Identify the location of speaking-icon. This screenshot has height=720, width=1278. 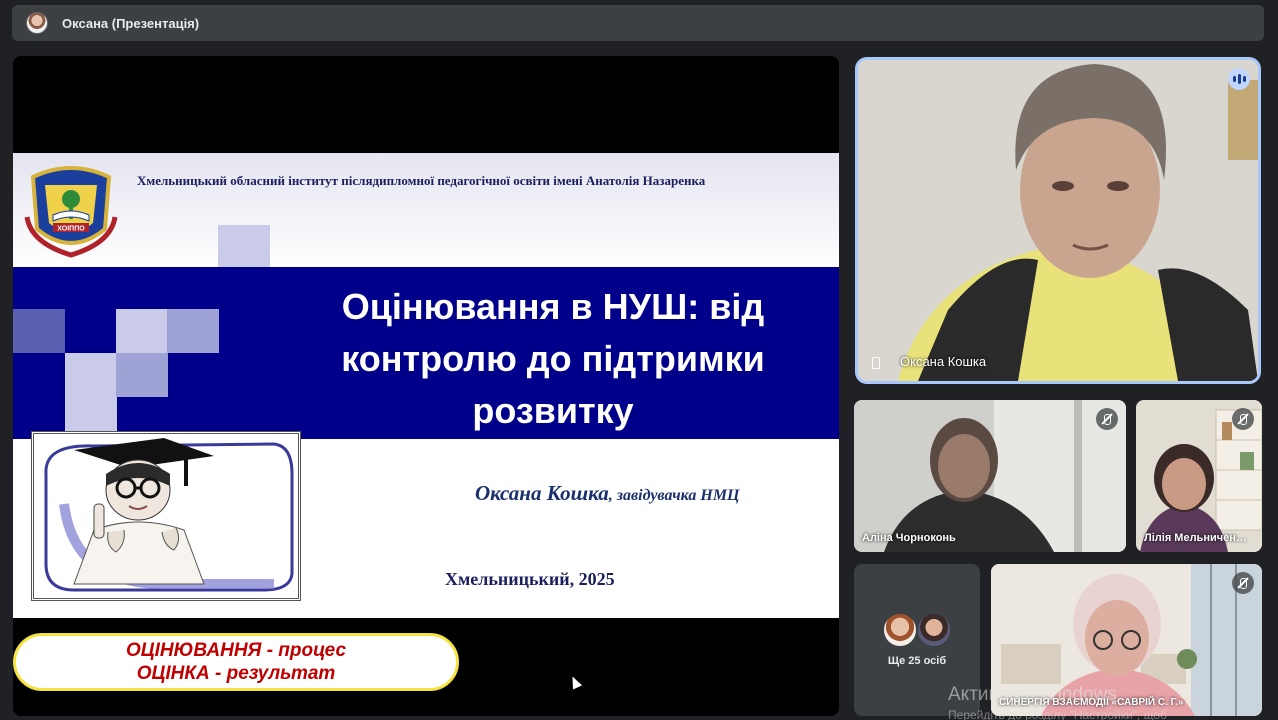
(1239, 79).